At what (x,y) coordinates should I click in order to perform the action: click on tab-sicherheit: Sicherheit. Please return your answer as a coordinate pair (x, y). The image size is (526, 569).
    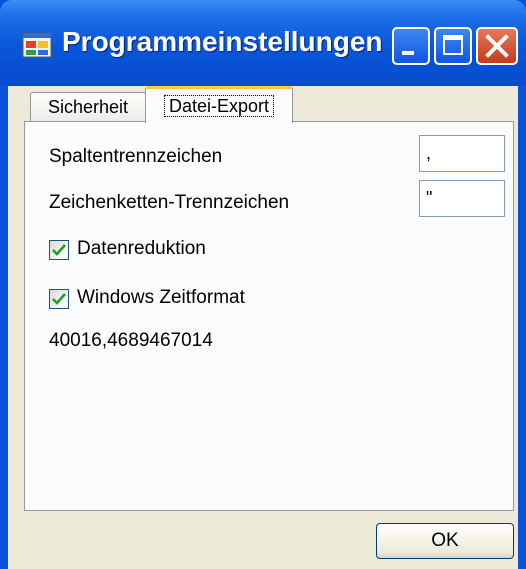
    Looking at the image, I should click on (88, 107).